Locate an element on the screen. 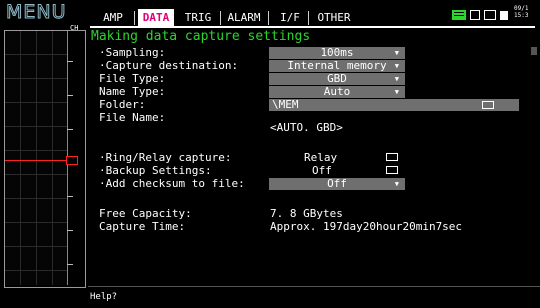 The height and width of the screenshot is (308, 540). battery-icon is located at coordinates (459, 15).